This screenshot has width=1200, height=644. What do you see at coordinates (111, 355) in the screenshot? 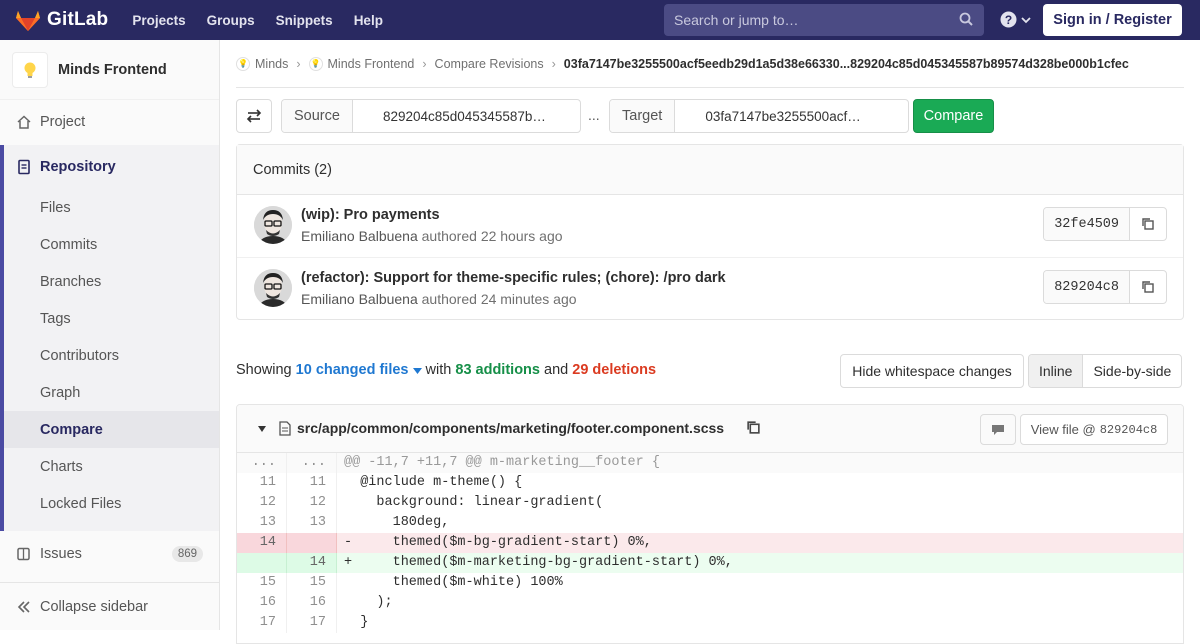
I see `sidebar-item-contributors: Contributors` at bounding box center [111, 355].